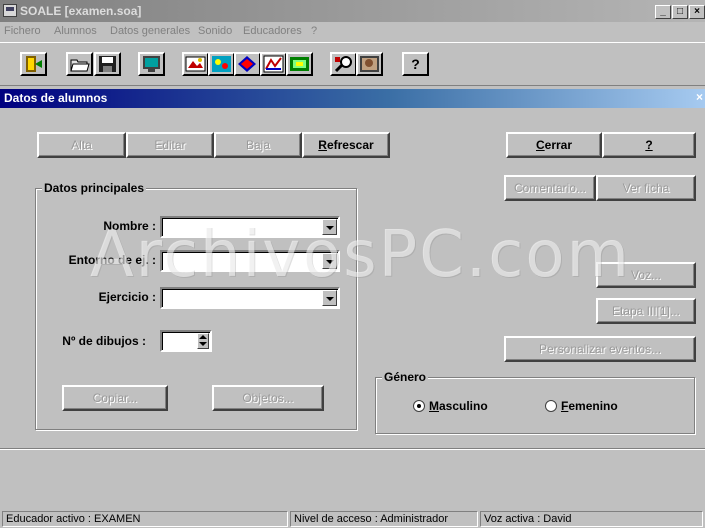 Image resolution: width=705 pixels, height=528 pixels. What do you see at coordinates (352, 11) in the screenshot?
I see `title-bar: SOALE [examen.soa] _ □ ×` at bounding box center [352, 11].